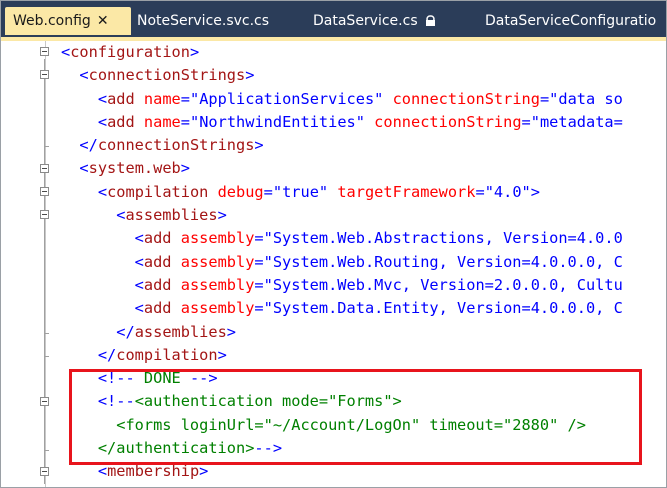  I want to click on code-token: metadata=, so click(581, 121).